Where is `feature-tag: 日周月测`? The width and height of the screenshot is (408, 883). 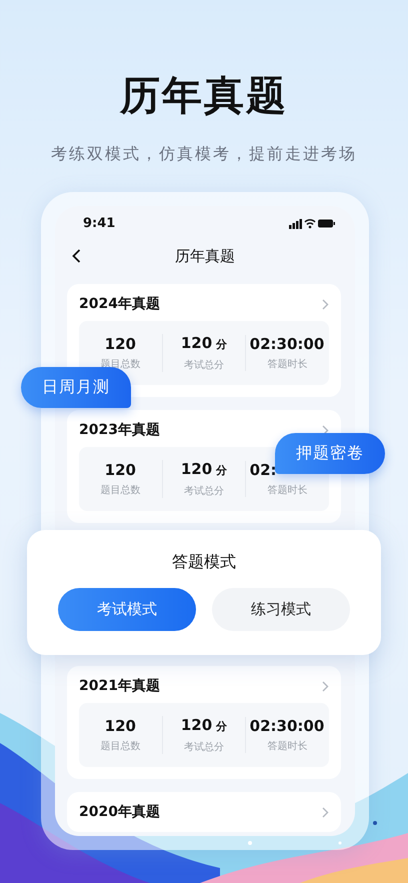
feature-tag: 日周月测 is located at coordinates (76, 387).